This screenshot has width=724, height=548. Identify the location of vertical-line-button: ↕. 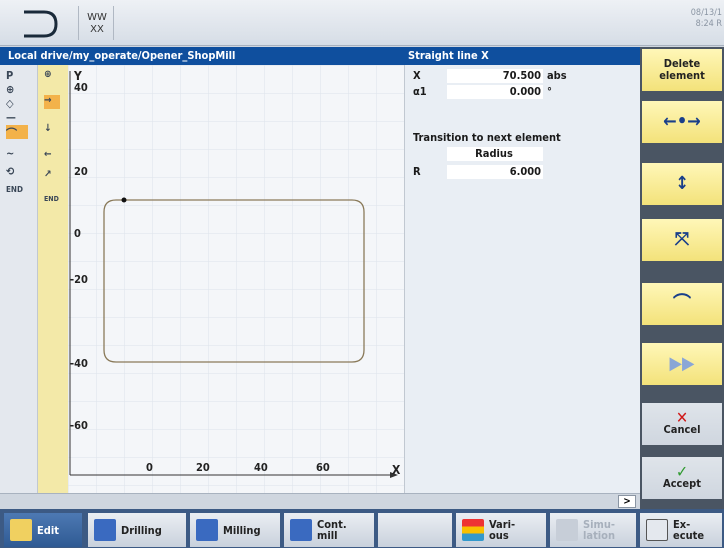
(682, 184).